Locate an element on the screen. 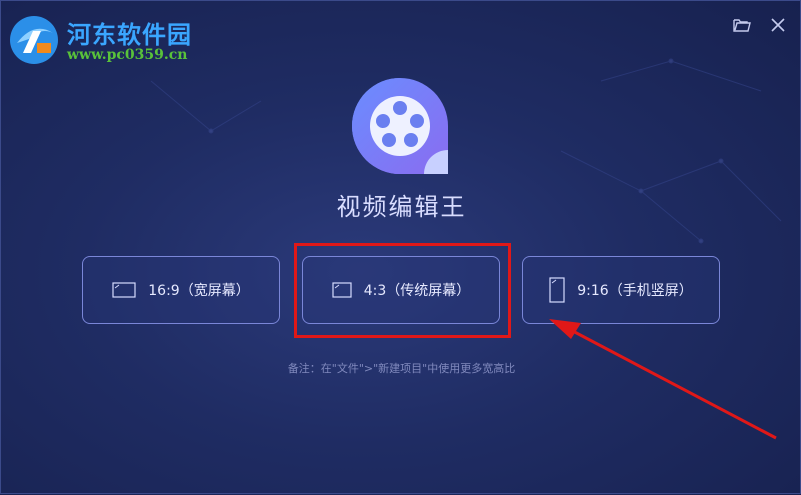  watermark-logo-icon is located at coordinates (34, 40).